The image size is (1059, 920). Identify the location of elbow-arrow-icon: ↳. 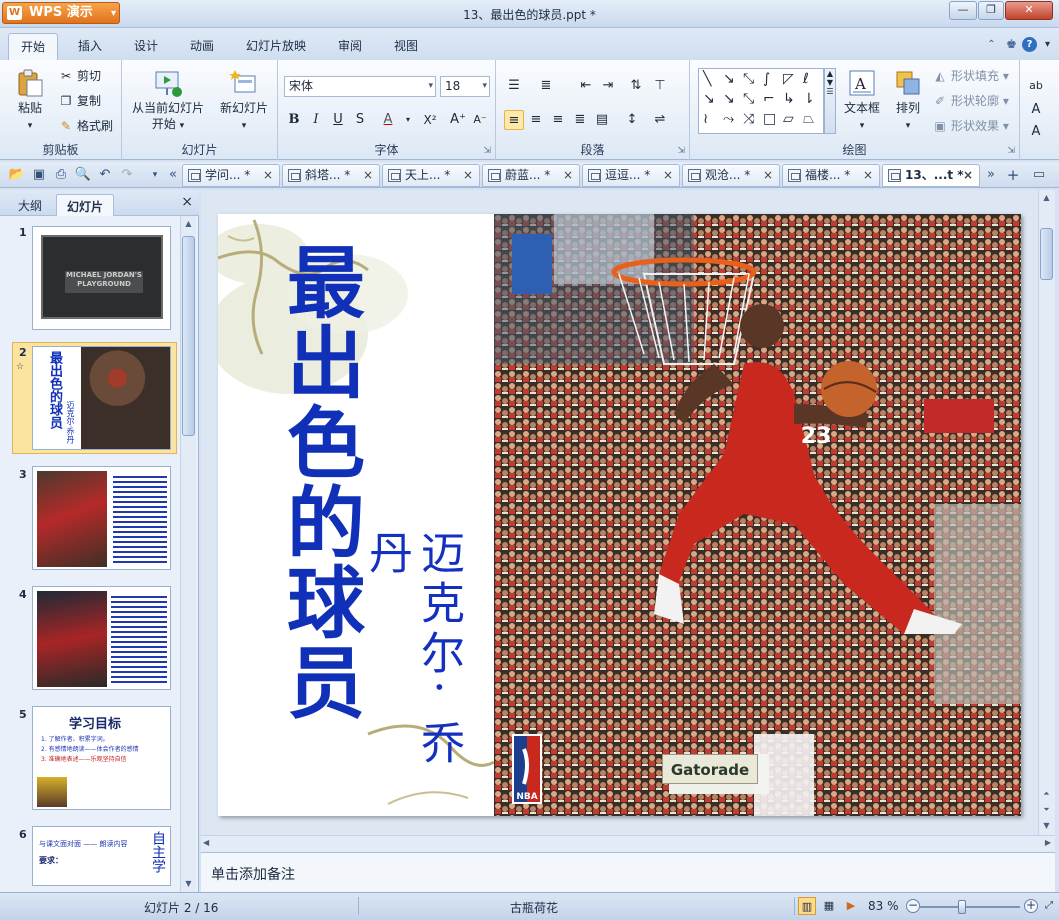
(789, 99).